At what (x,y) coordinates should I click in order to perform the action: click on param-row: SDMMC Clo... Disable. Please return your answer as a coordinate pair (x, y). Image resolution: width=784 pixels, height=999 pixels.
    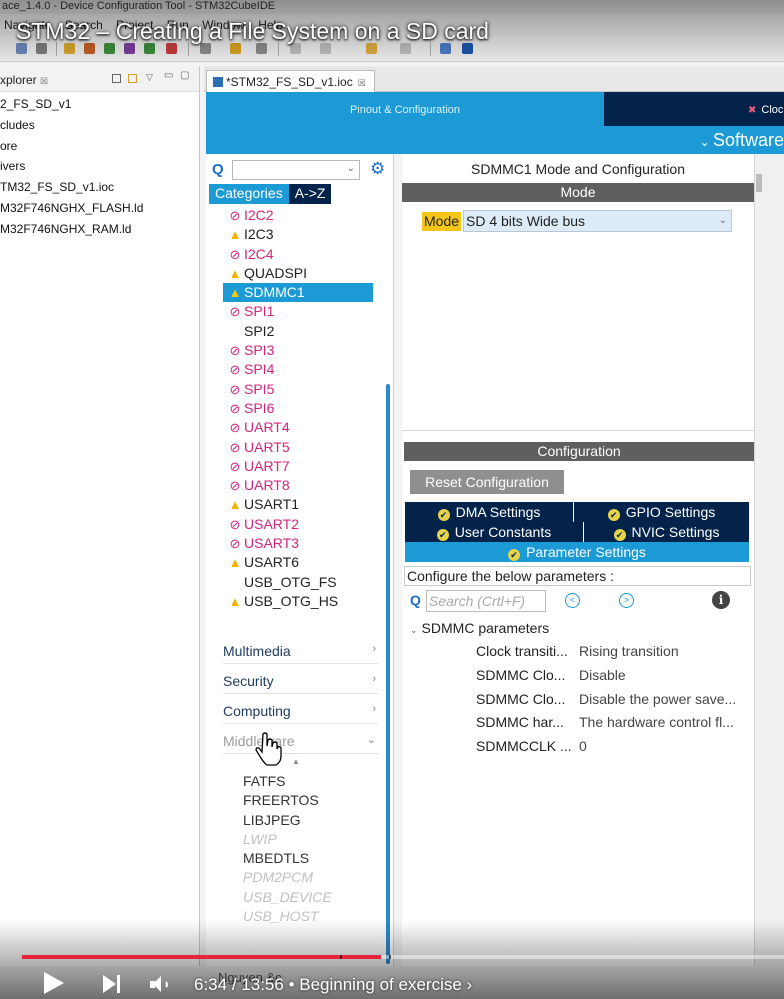
    Looking at the image, I should click on (614, 675).